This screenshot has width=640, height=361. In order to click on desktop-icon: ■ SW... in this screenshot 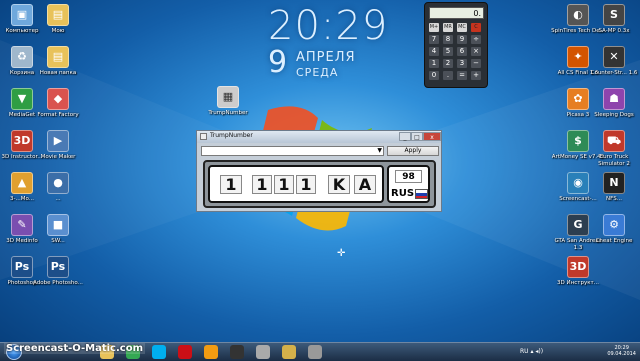, I will do `click(58, 229)`.